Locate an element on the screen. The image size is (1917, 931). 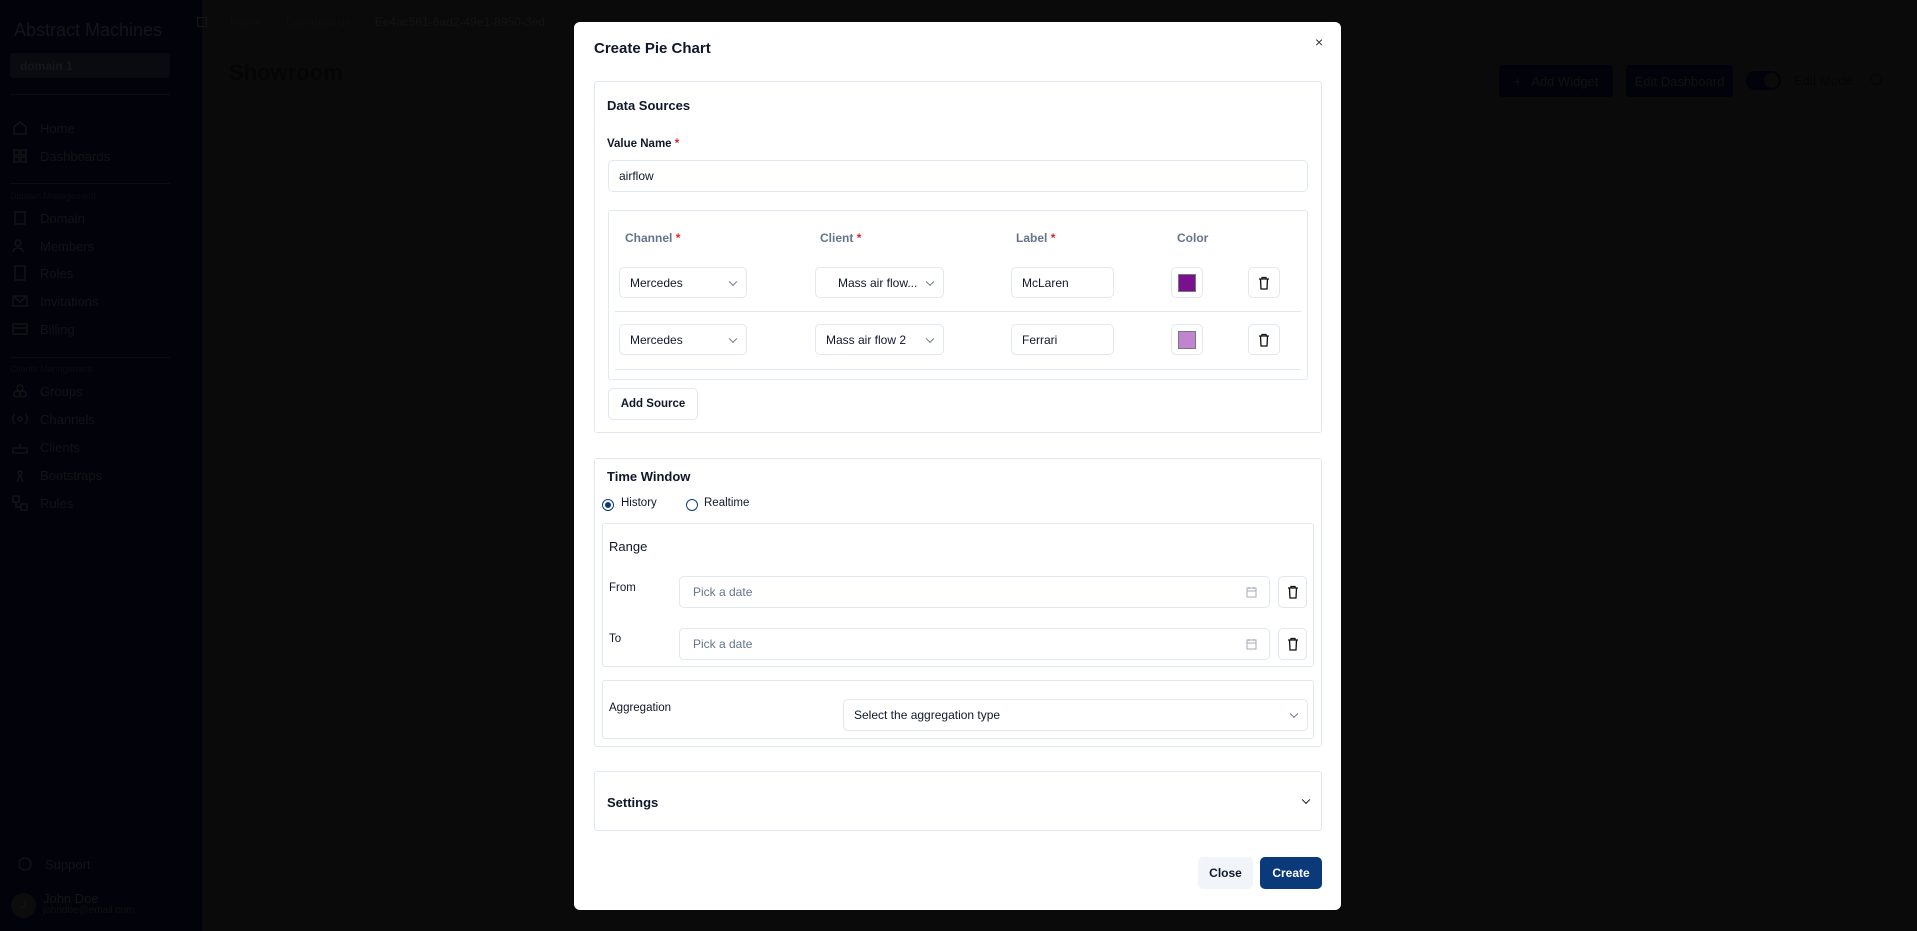
column-header-color: Color is located at coordinates (1193, 238).